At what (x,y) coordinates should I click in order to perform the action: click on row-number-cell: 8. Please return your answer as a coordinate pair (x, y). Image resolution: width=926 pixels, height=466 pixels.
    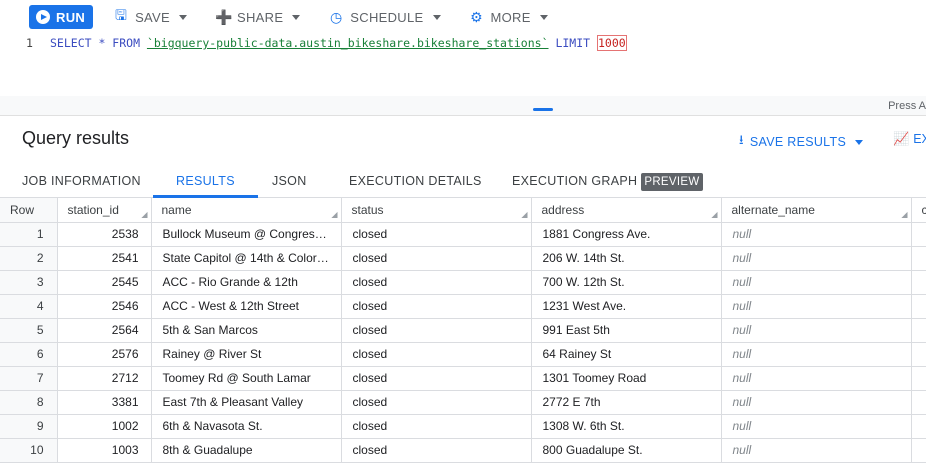
    Looking at the image, I should click on (29, 402).